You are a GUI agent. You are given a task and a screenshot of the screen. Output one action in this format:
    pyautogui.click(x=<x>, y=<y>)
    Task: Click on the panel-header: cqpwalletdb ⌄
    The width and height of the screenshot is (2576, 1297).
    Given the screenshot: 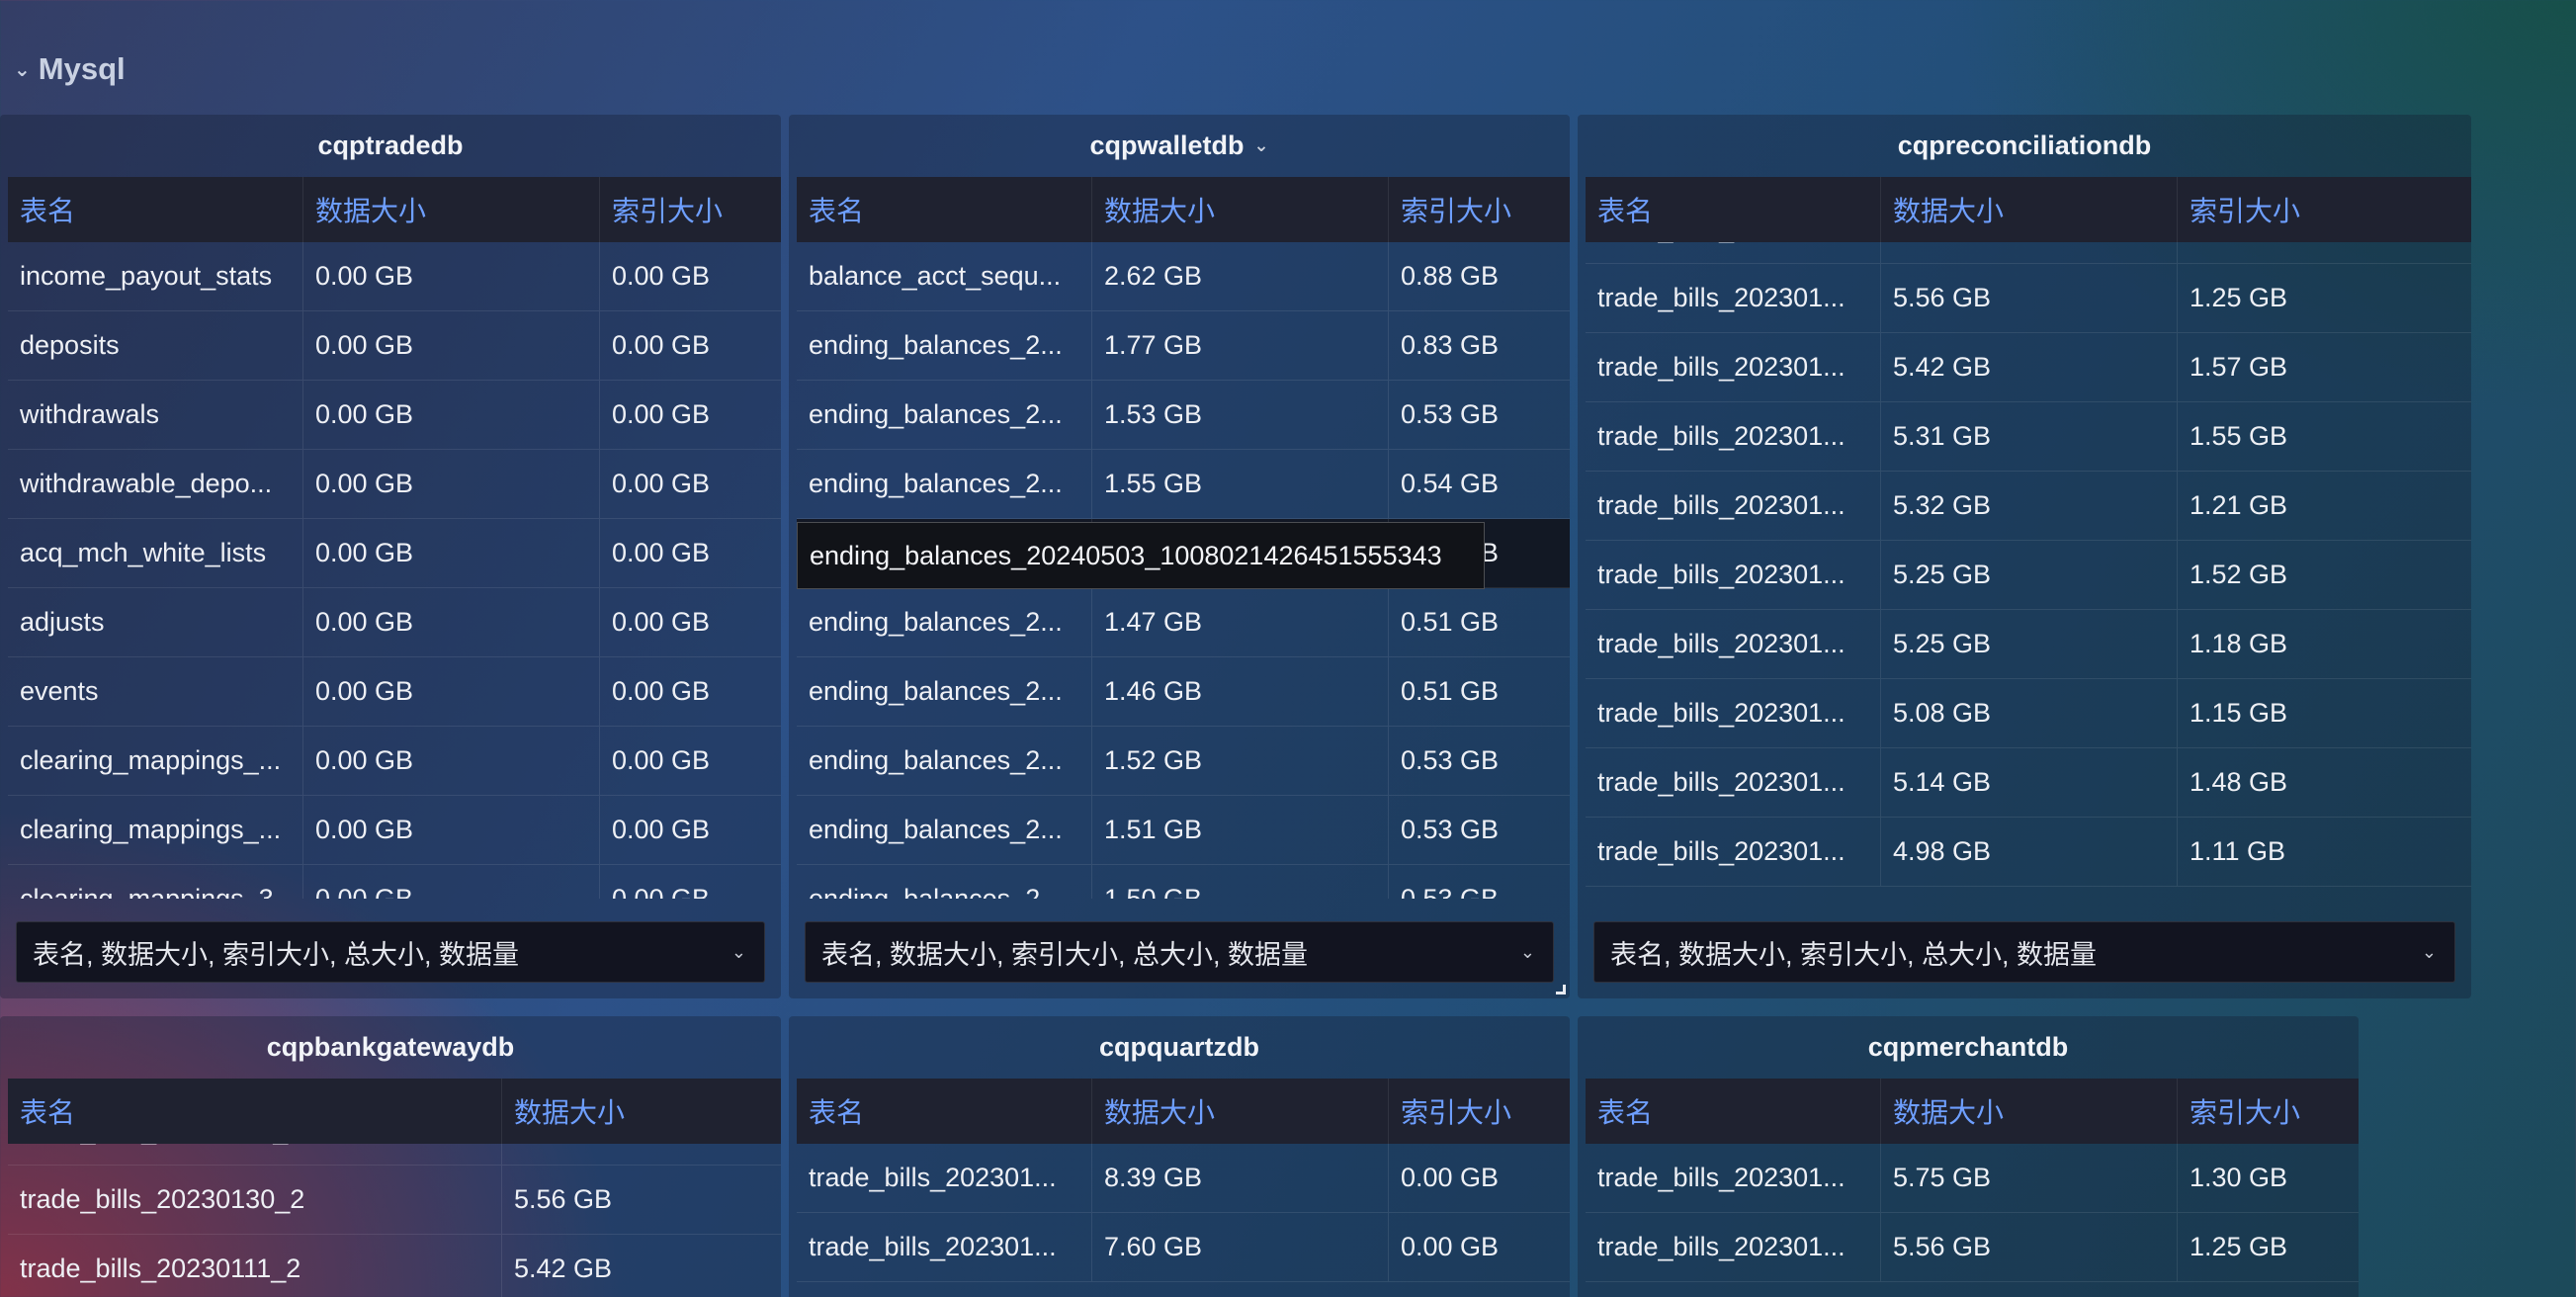 What is the action you would take?
    pyautogui.click(x=1179, y=146)
    